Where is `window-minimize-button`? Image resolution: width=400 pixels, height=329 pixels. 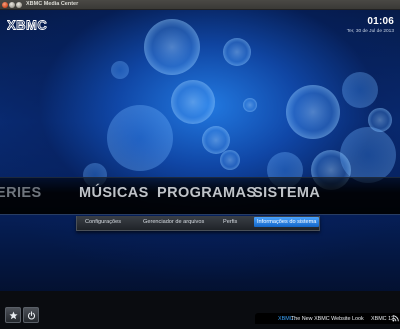 window-minimize-button is located at coordinates (12, 4).